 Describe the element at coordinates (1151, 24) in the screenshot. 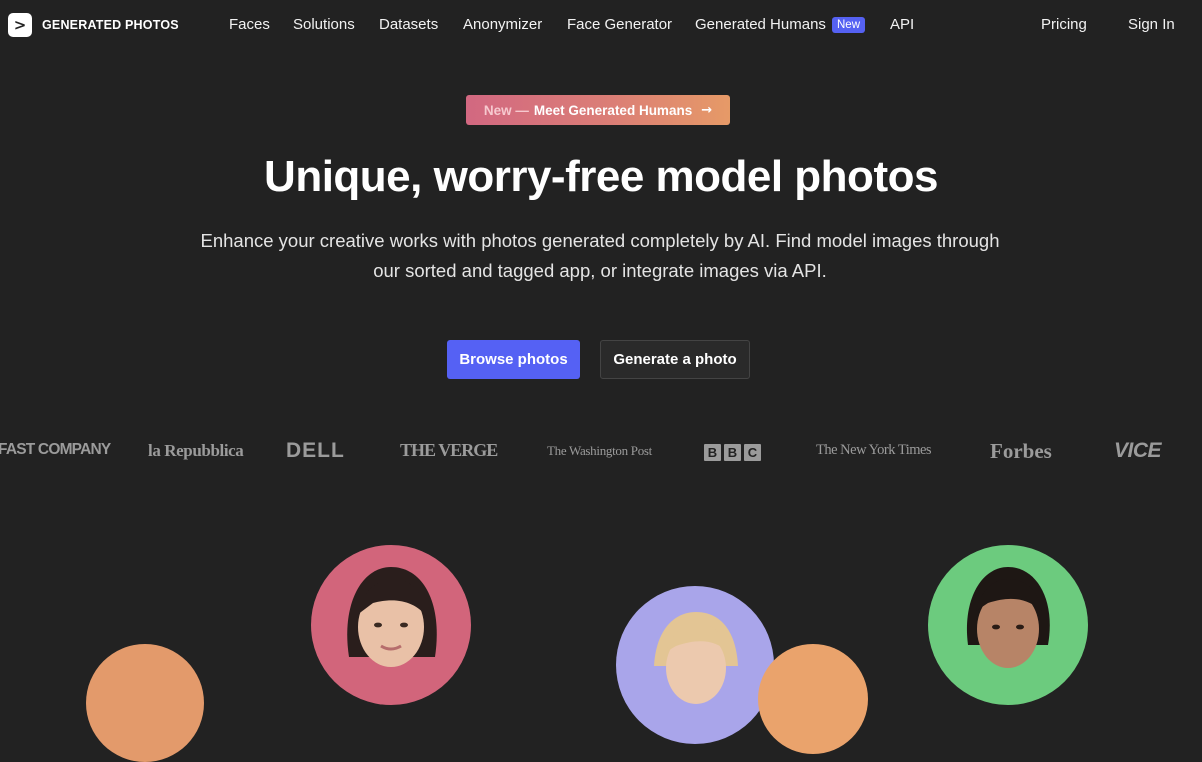

I see `nav-sign-in-link: Sign In` at that location.